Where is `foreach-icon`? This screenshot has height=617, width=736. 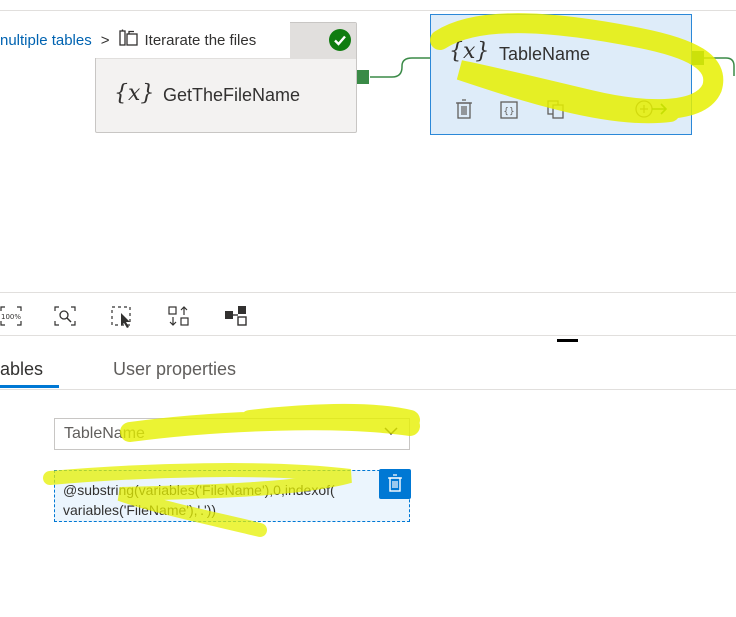 foreach-icon is located at coordinates (128, 40).